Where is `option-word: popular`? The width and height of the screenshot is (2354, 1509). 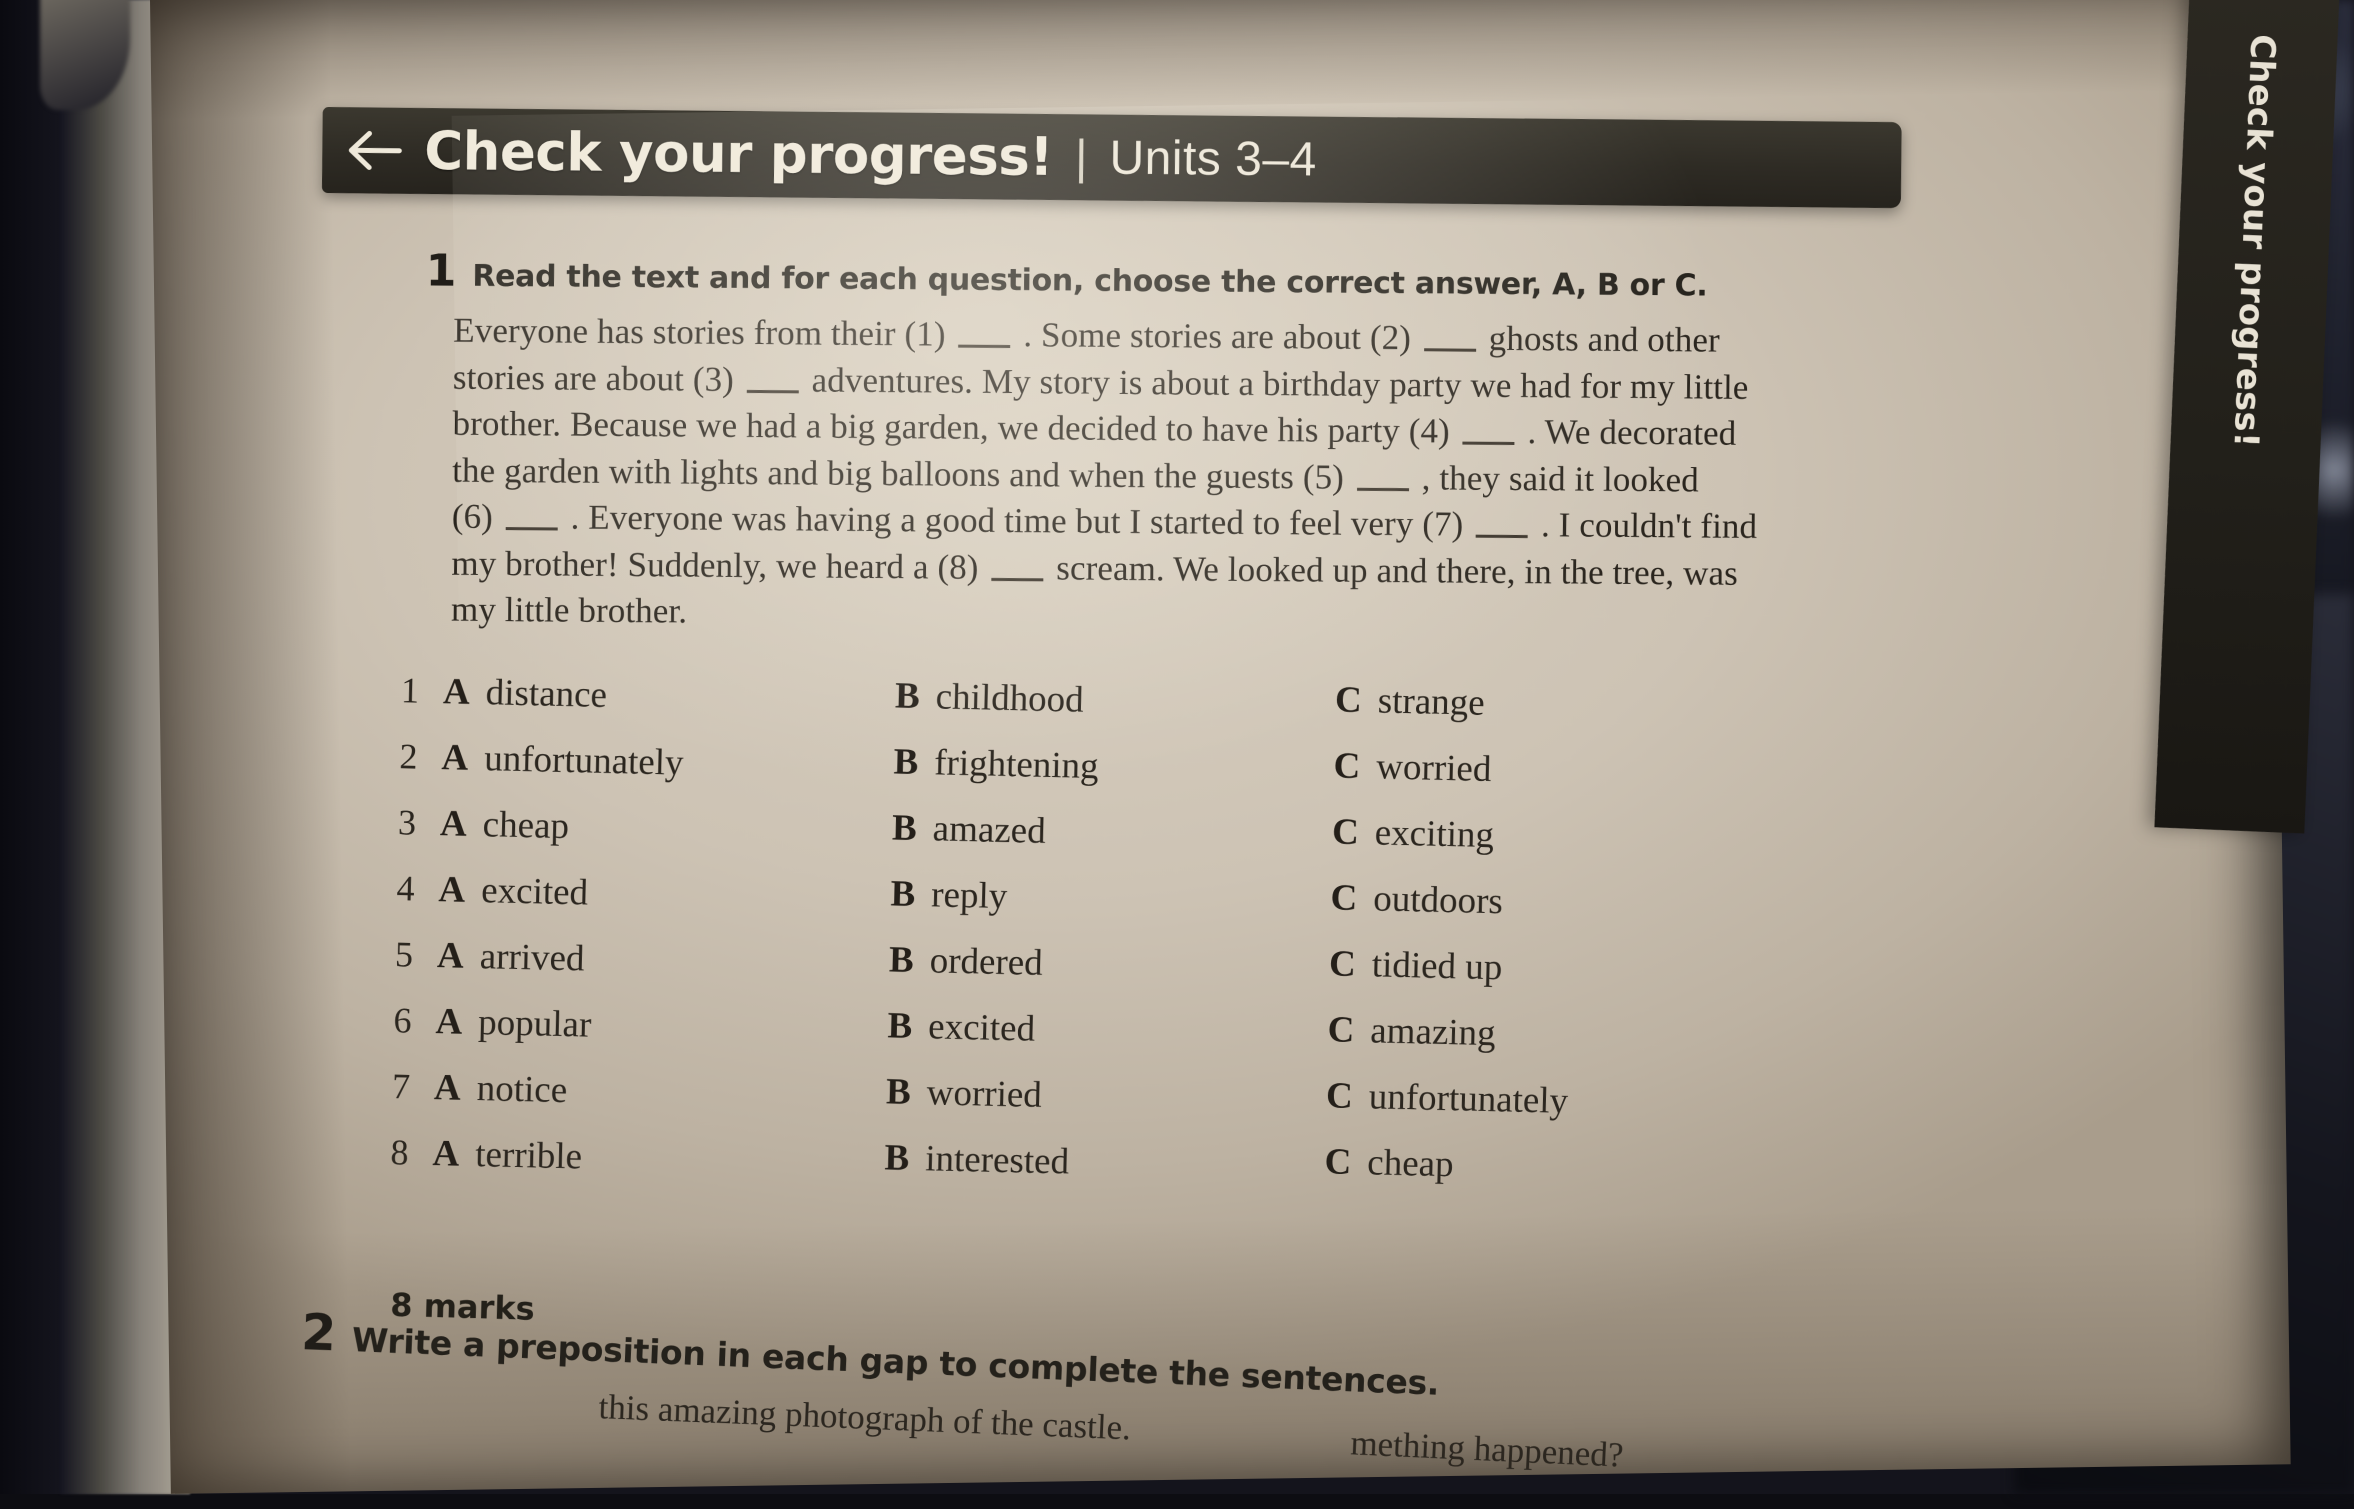 option-word: popular is located at coordinates (534, 1024).